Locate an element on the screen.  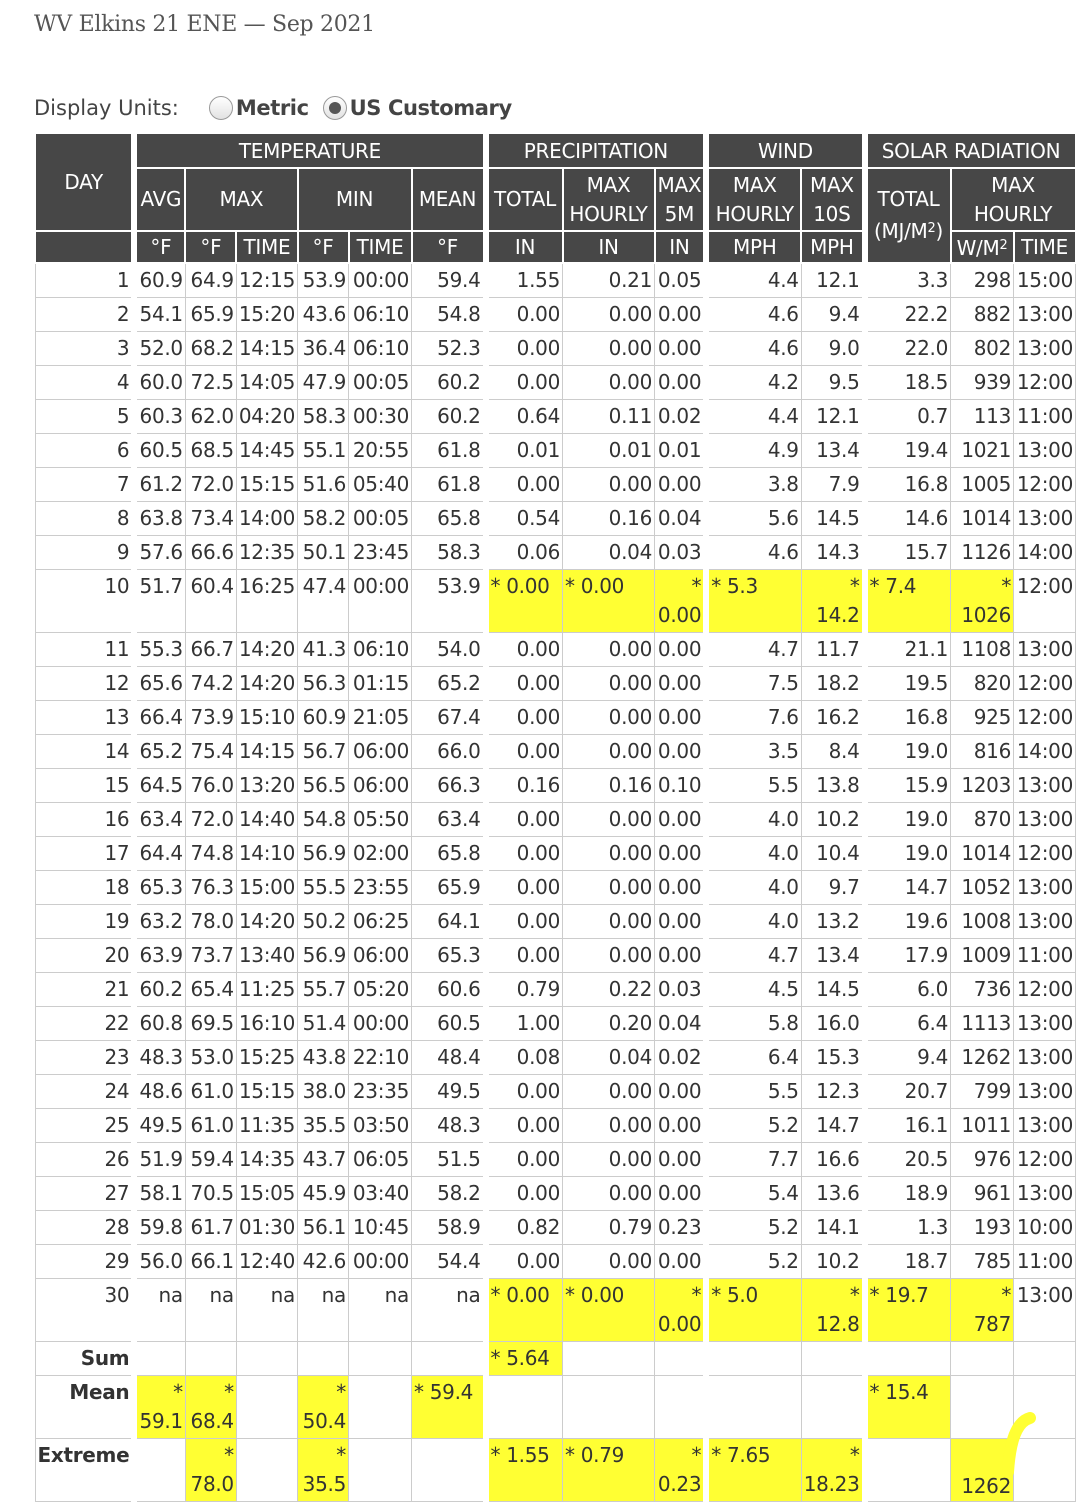
cell-wind-max-hourly: 5.8 is located at coordinates (752, 1023).